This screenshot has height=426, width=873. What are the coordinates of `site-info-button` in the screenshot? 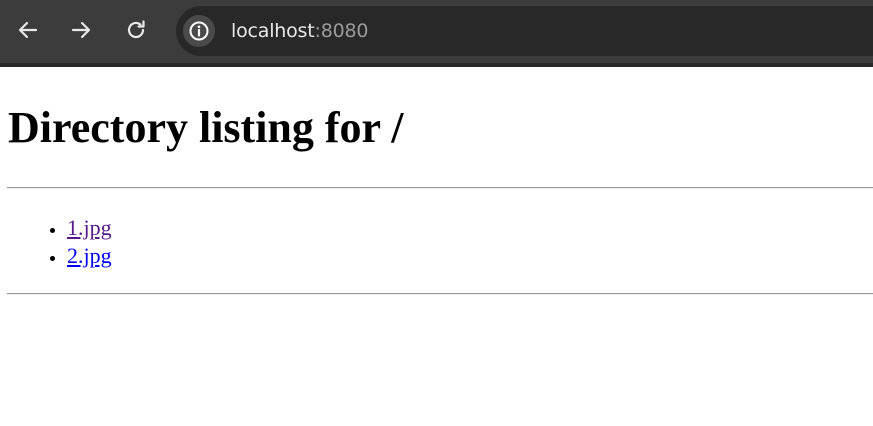 It's located at (199, 31).